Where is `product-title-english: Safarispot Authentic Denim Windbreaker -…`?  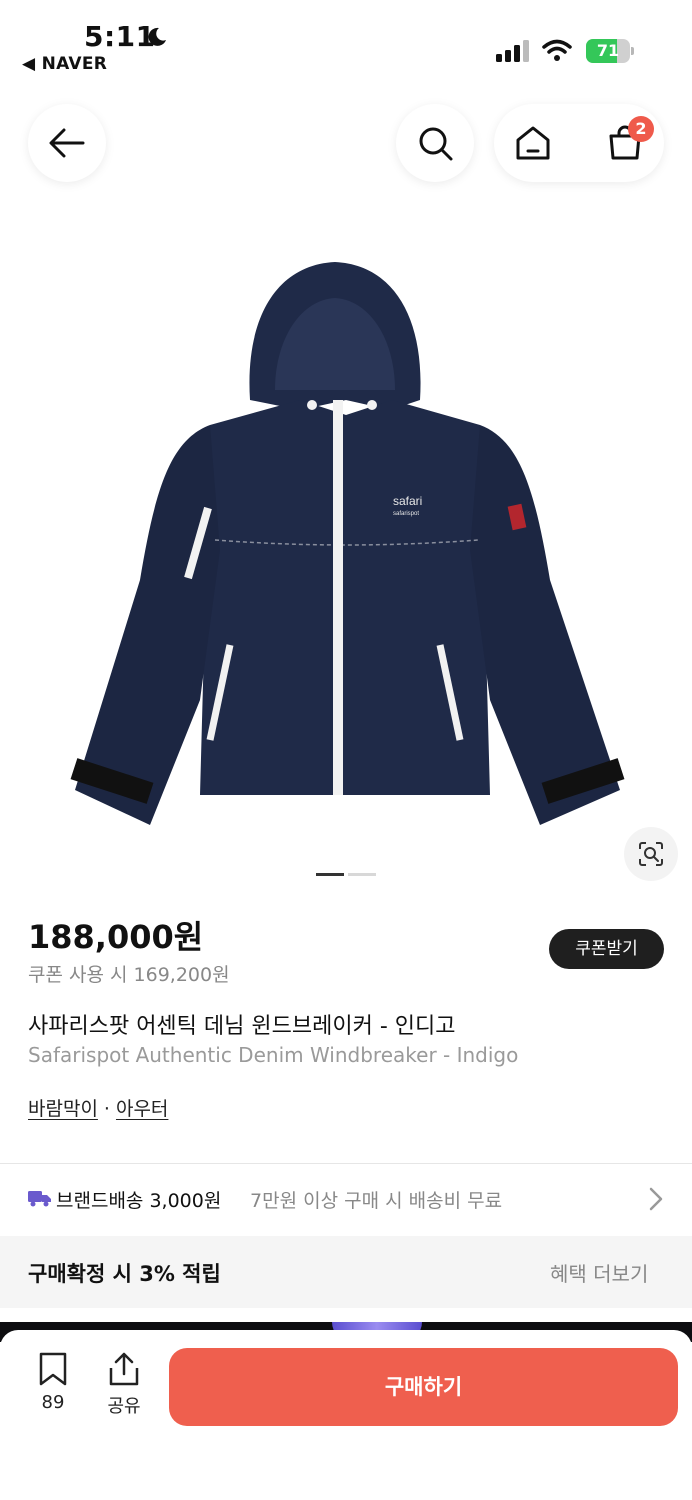 product-title-english: Safarispot Authentic Denim Windbreaker -… is located at coordinates (273, 1055).